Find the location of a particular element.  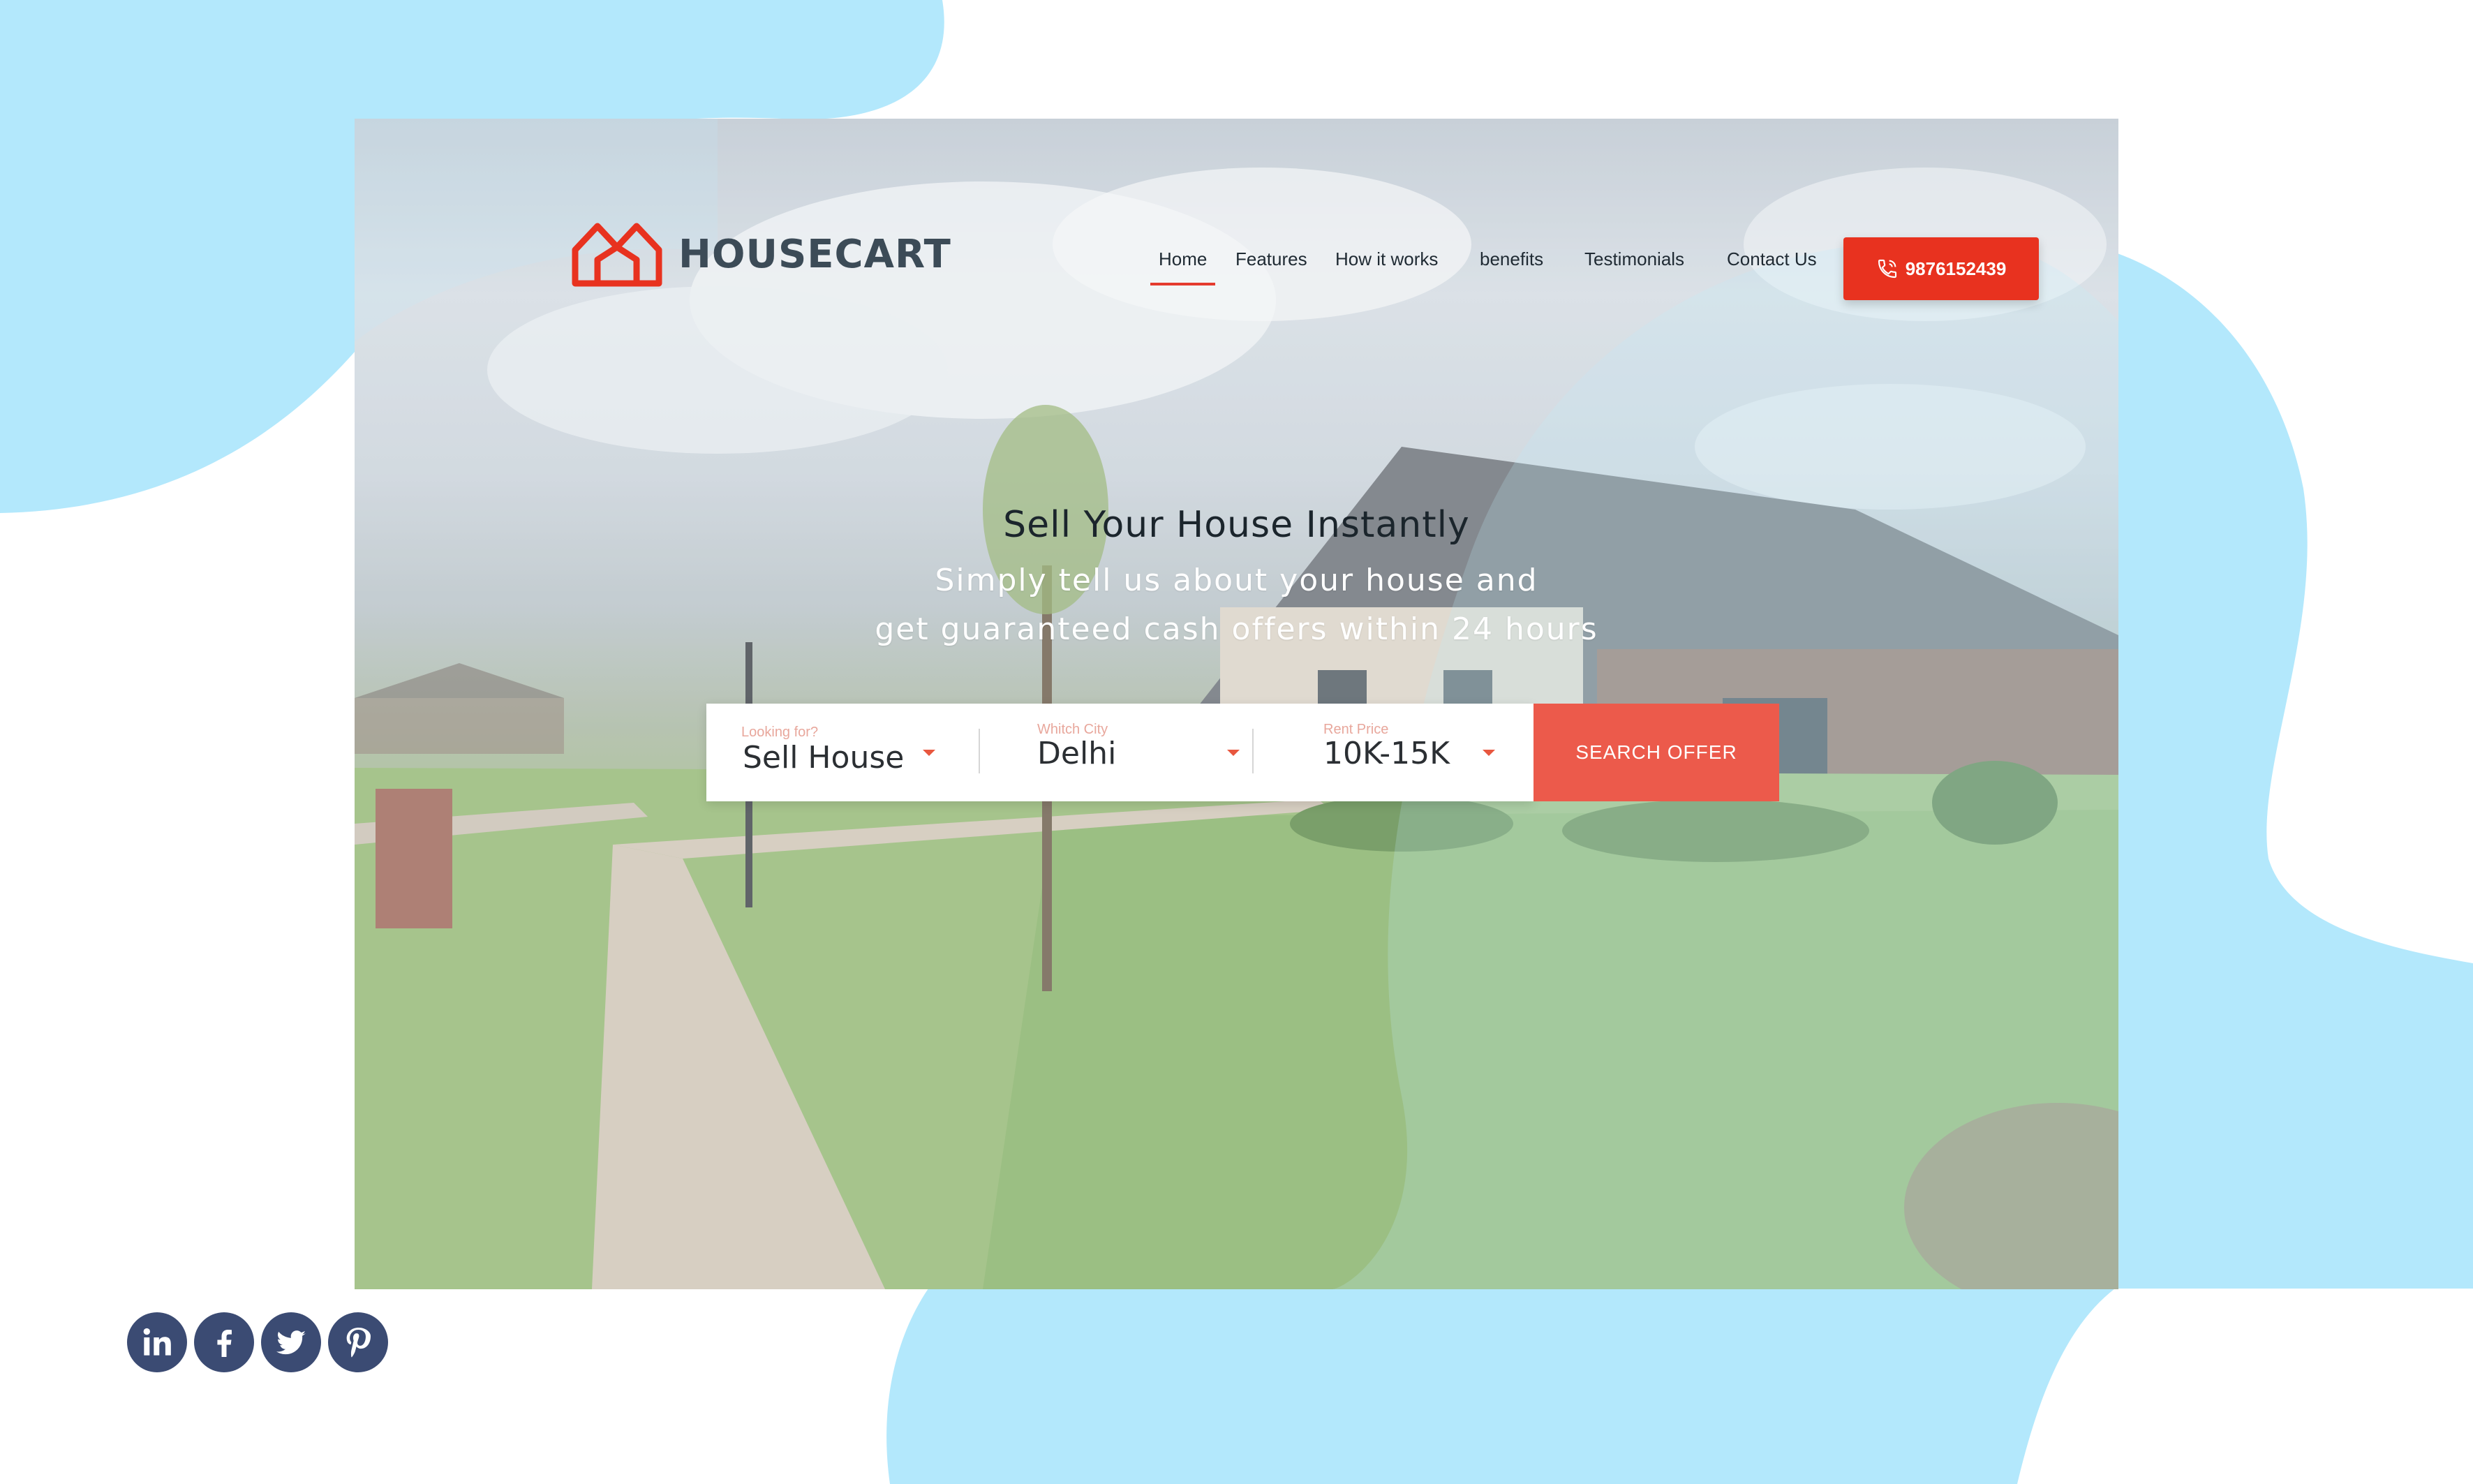

rent-price-select: Rent Price 10K-15K is located at coordinates (1393, 752).